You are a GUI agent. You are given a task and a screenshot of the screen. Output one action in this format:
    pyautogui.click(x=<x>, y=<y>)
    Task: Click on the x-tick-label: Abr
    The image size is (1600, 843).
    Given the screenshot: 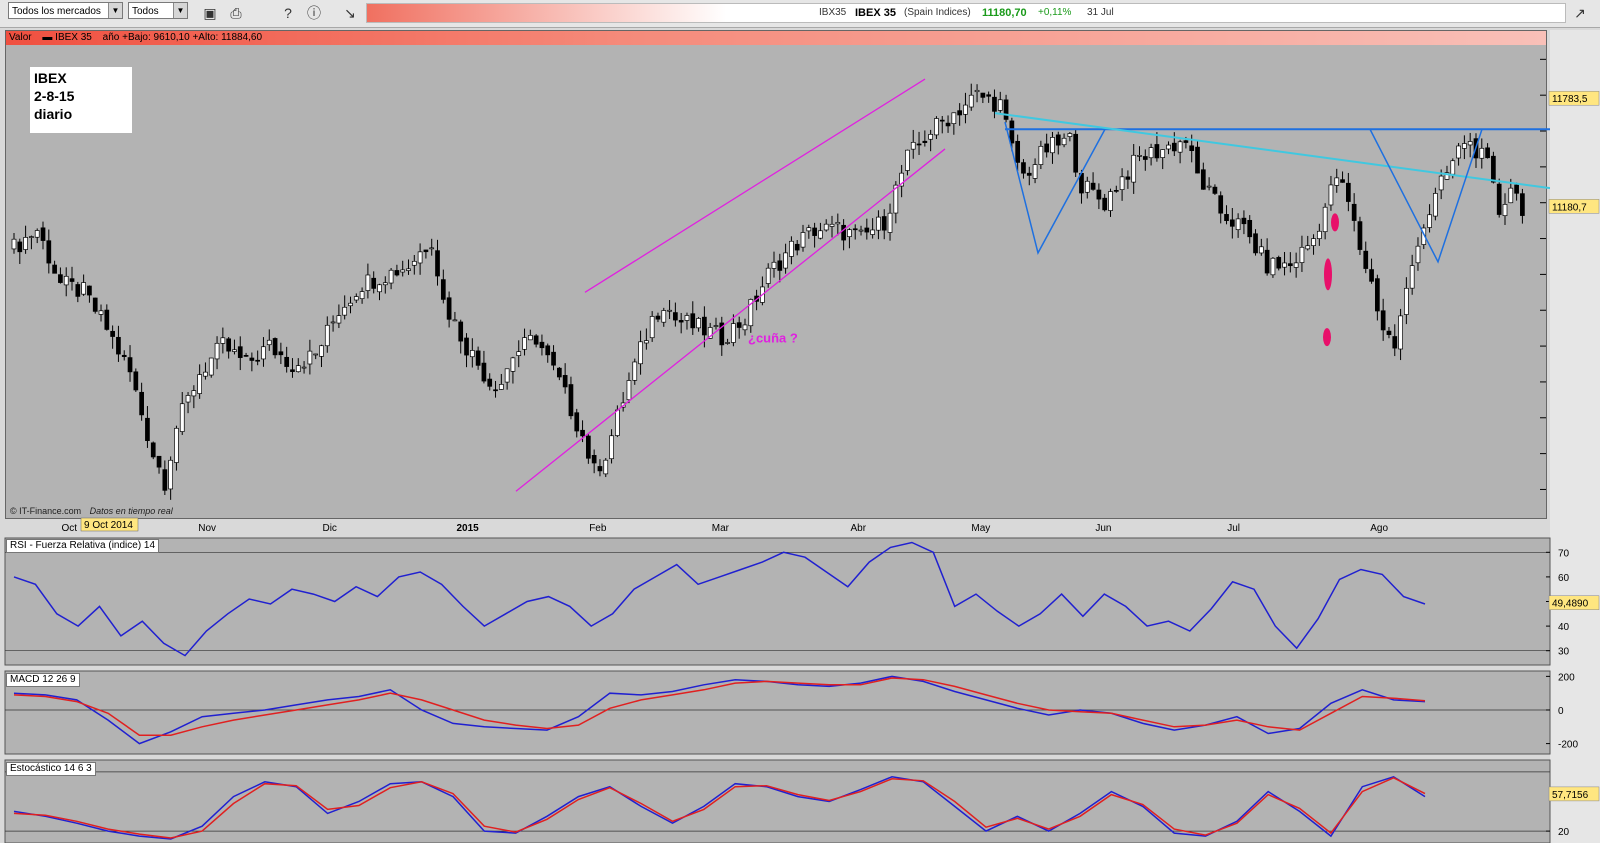 What is the action you would take?
    pyautogui.click(x=858, y=528)
    